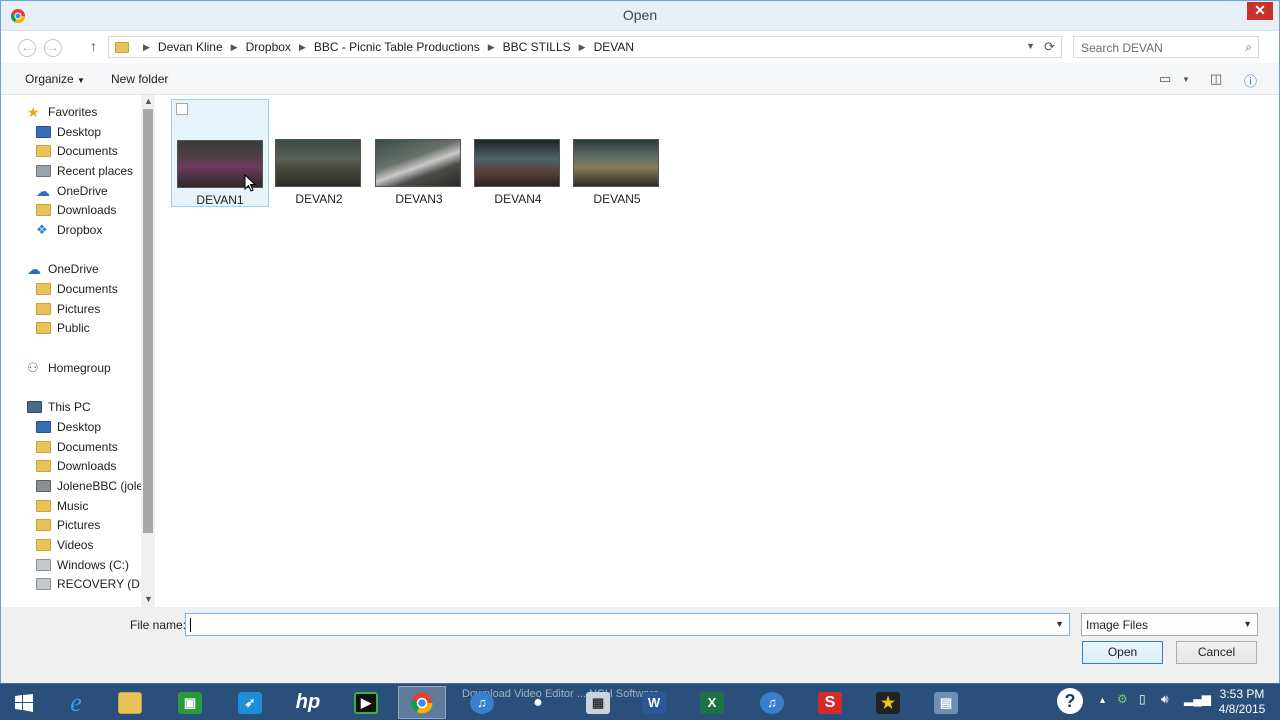 The height and width of the screenshot is (720, 1280). Describe the element at coordinates (1166, 47) in the screenshot. I see `search-input: Search DEVAN ⌕` at that location.